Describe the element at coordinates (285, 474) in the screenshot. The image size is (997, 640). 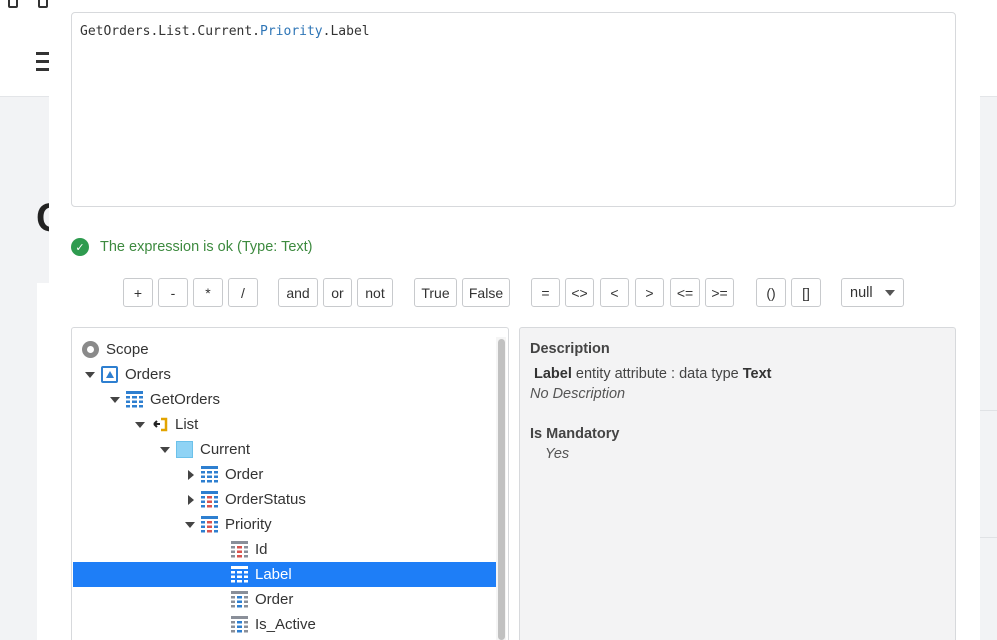
I see `tree-item-order: Order` at that location.